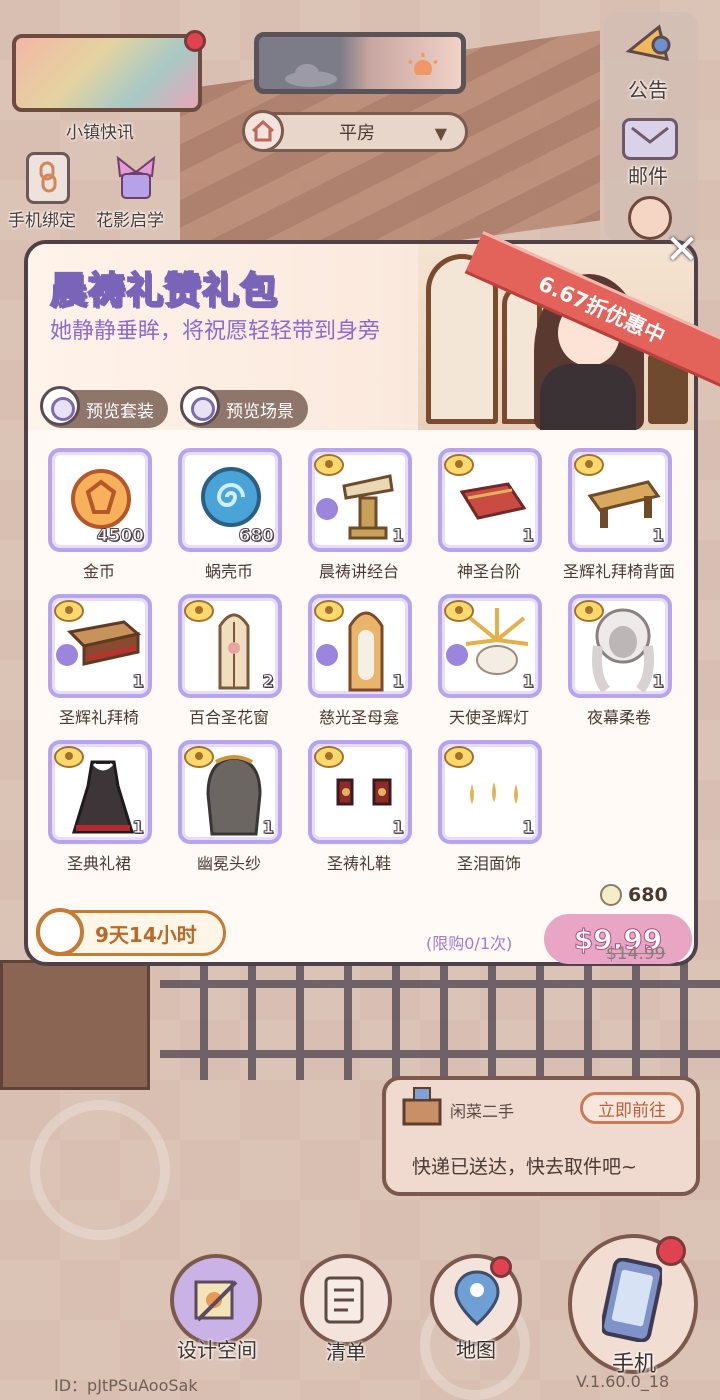 This screenshot has width=720, height=1400. What do you see at coordinates (327, 655) in the screenshot?
I see `furniture-tag-icon` at bounding box center [327, 655].